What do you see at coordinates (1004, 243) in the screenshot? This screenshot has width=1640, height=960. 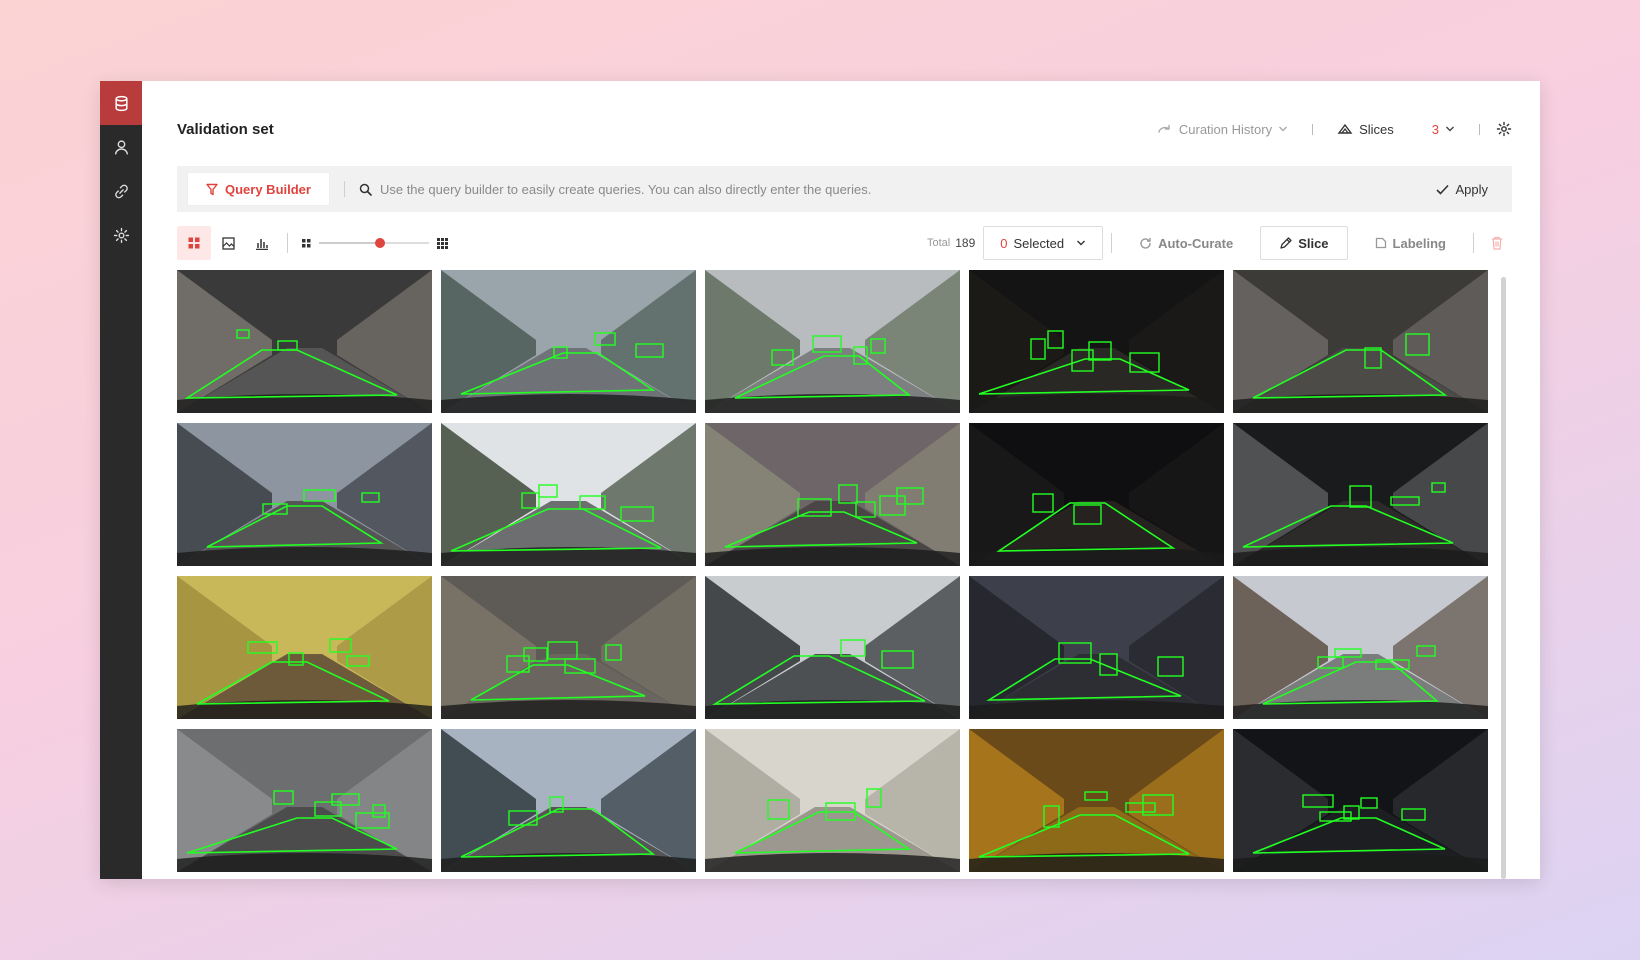 I see `selected-count: 0` at bounding box center [1004, 243].